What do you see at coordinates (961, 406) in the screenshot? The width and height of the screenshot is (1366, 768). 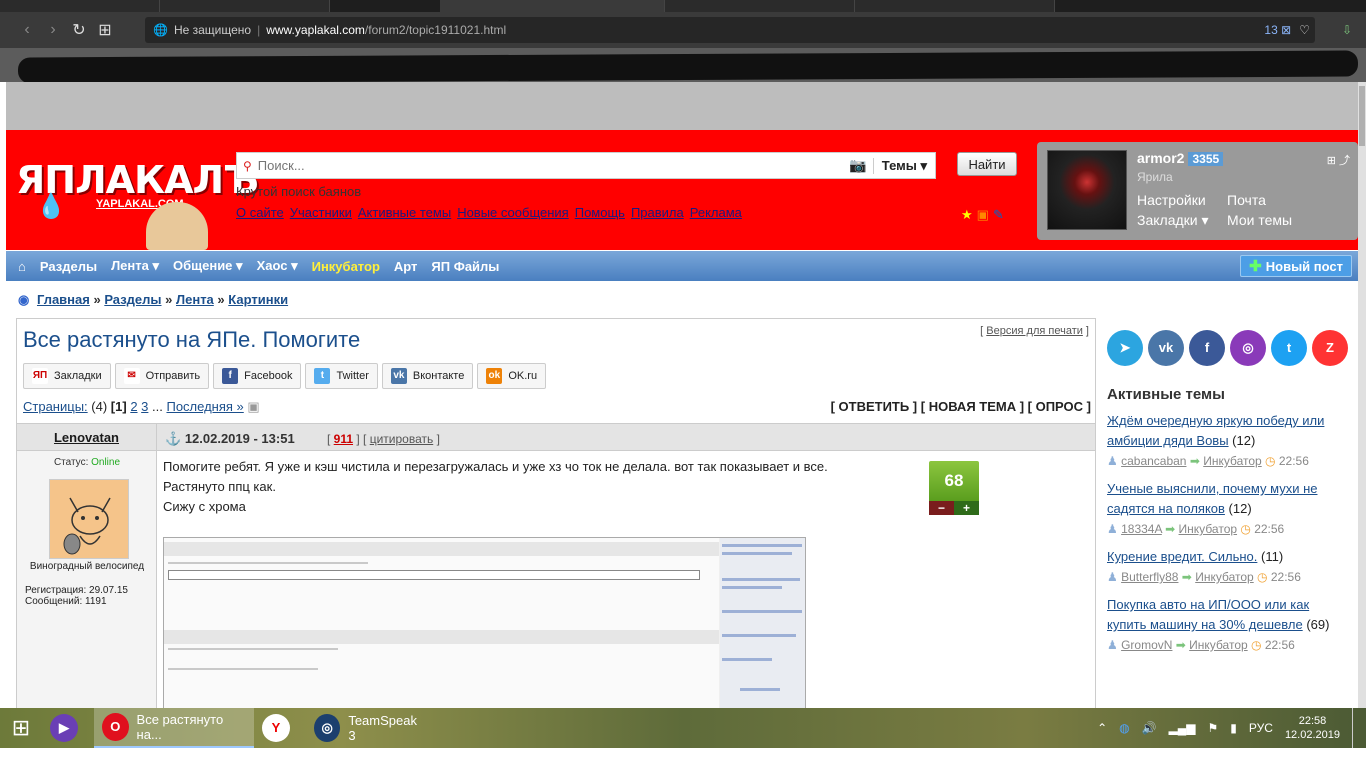 I see `topic-actions: [ ОТВЕТИТЬ ] [ НОВАЯ ТЕМА ] [ ОПРОС ]` at bounding box center [961, 406].